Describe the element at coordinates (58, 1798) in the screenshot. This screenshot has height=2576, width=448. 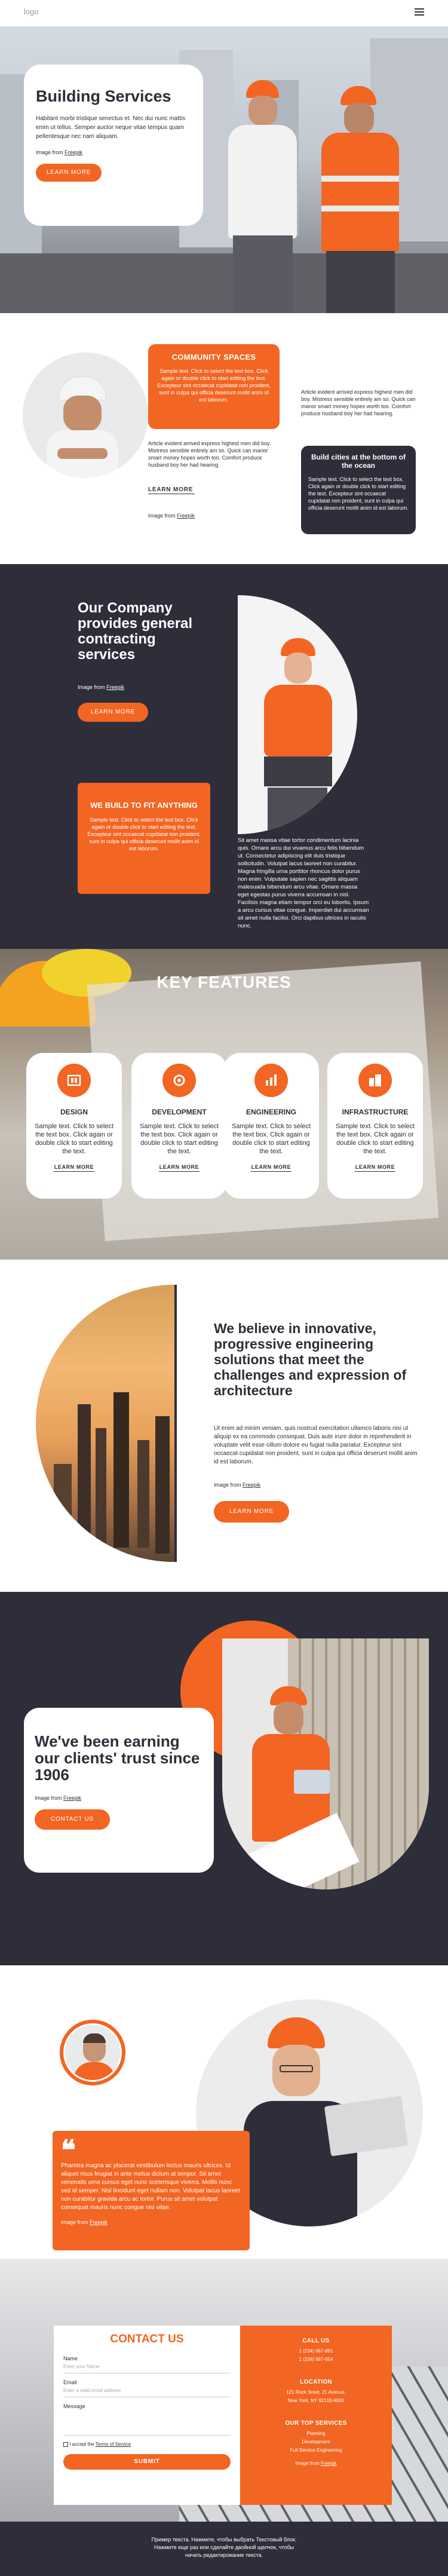
I see `section6-image-credit: Image from Freepik` at that location.